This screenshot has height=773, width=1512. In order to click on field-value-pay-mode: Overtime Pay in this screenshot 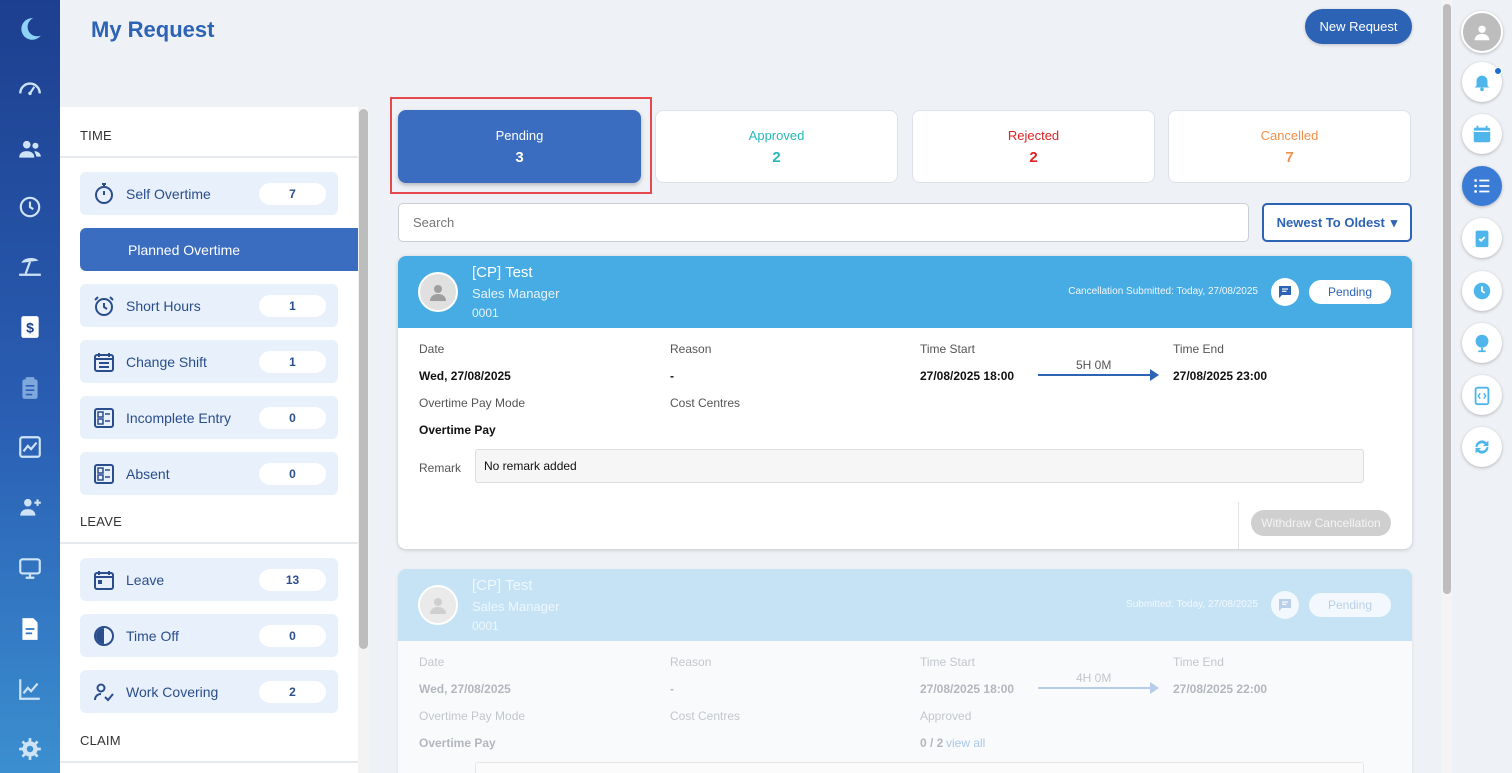, I will do `click(457, 430)`.